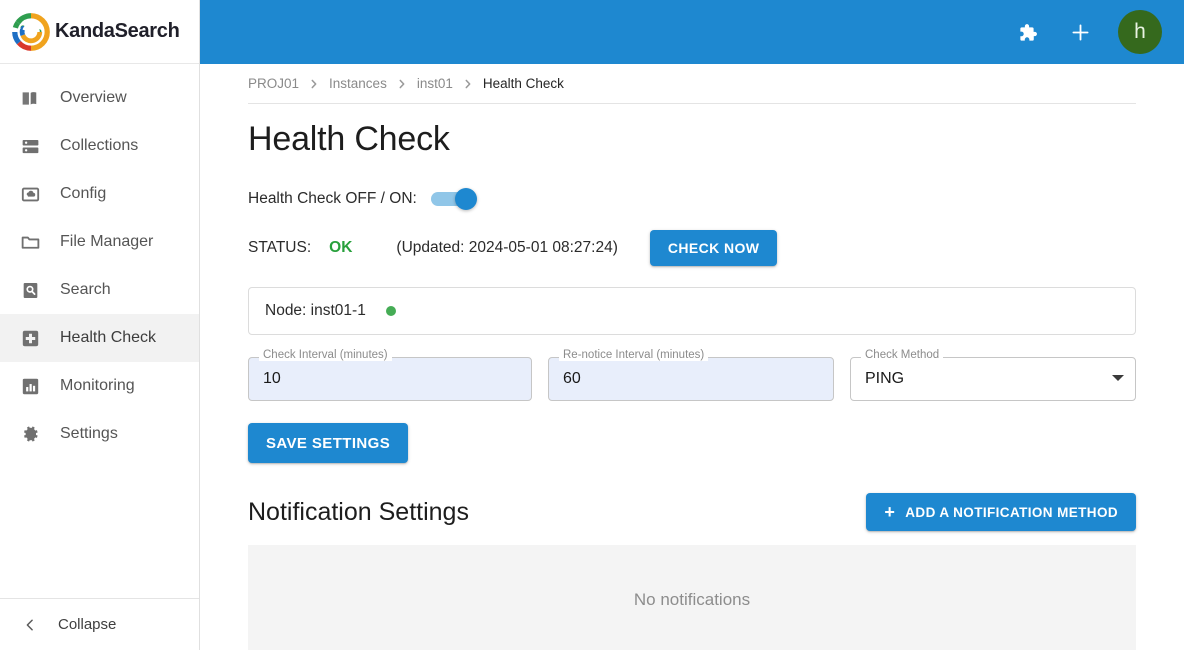  I want to click on breadcrumb-item-instances: Instances, so click(358, 83).